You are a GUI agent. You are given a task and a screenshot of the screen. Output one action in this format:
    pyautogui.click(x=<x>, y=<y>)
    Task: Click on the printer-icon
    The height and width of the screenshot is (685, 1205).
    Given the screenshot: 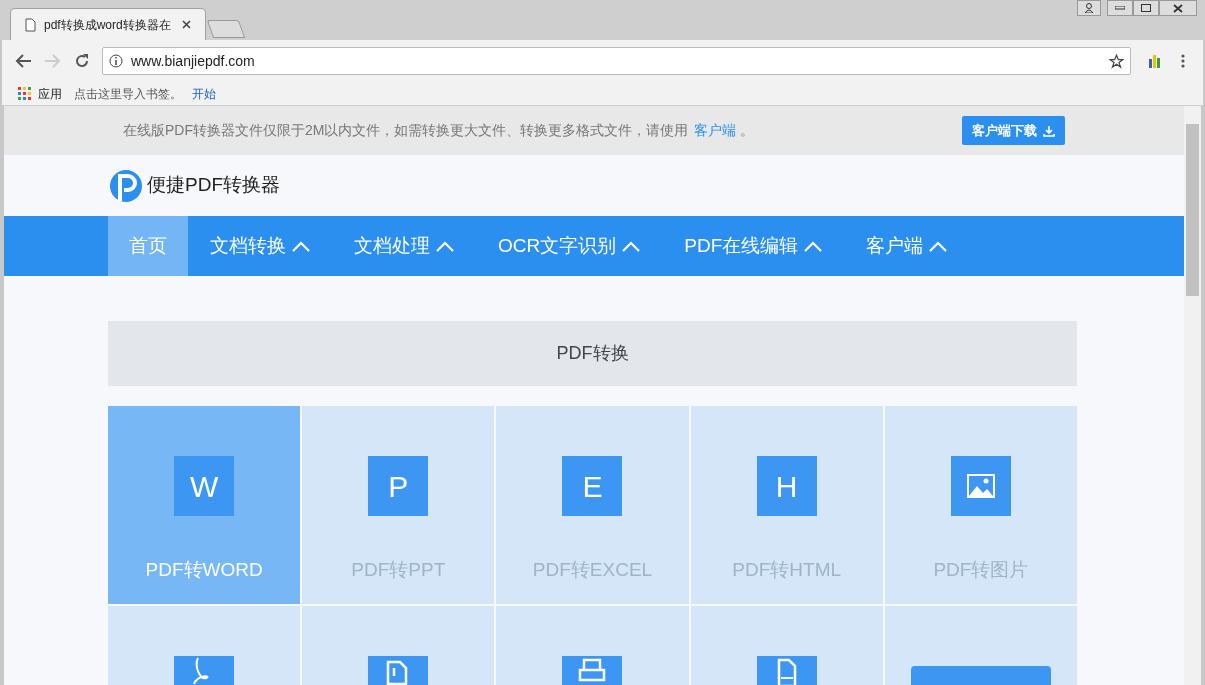 What is the action you would take?
    pyautogui.click(x=592, y=670)
    